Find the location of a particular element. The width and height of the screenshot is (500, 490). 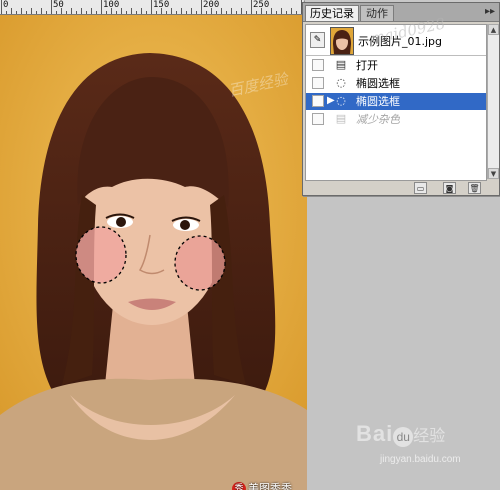

ruler-label: 250 is located at coordinates (261, 5).